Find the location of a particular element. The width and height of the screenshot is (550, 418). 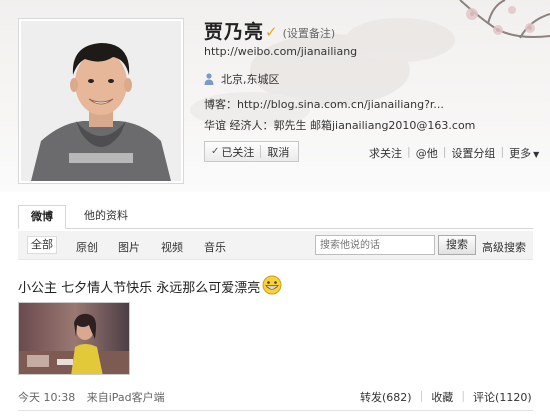

post-actions: 转发(682) | 收藏 | 评论(1120) is located at coordinates (446, 397).